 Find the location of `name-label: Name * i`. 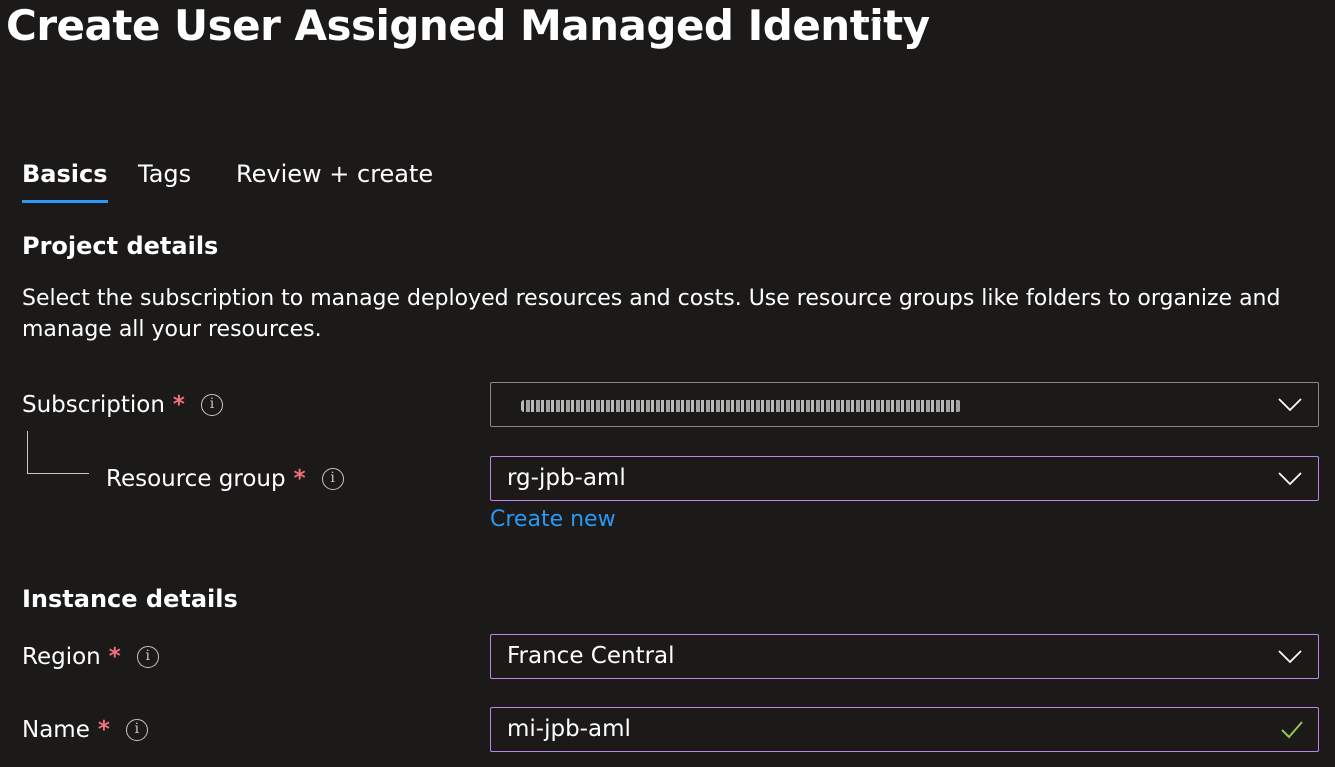

name-label: Name * i is located at coordinates (85, 730).